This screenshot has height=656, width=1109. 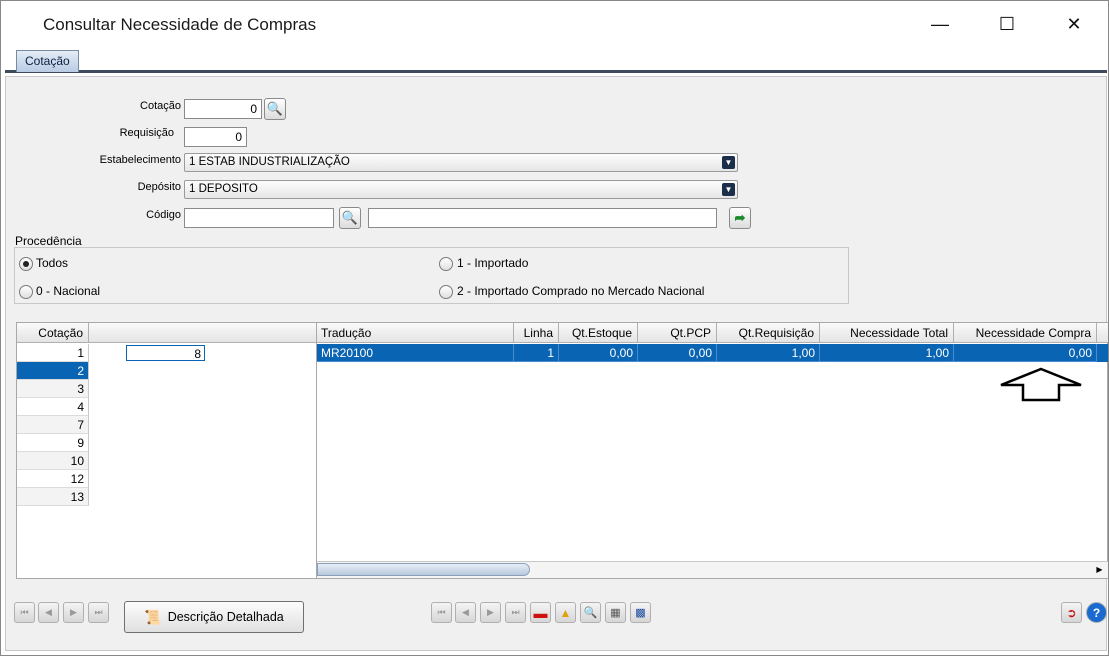 I want to click on necessidade-total-column-header: Necessidade Total, so click(x=887, y=333).